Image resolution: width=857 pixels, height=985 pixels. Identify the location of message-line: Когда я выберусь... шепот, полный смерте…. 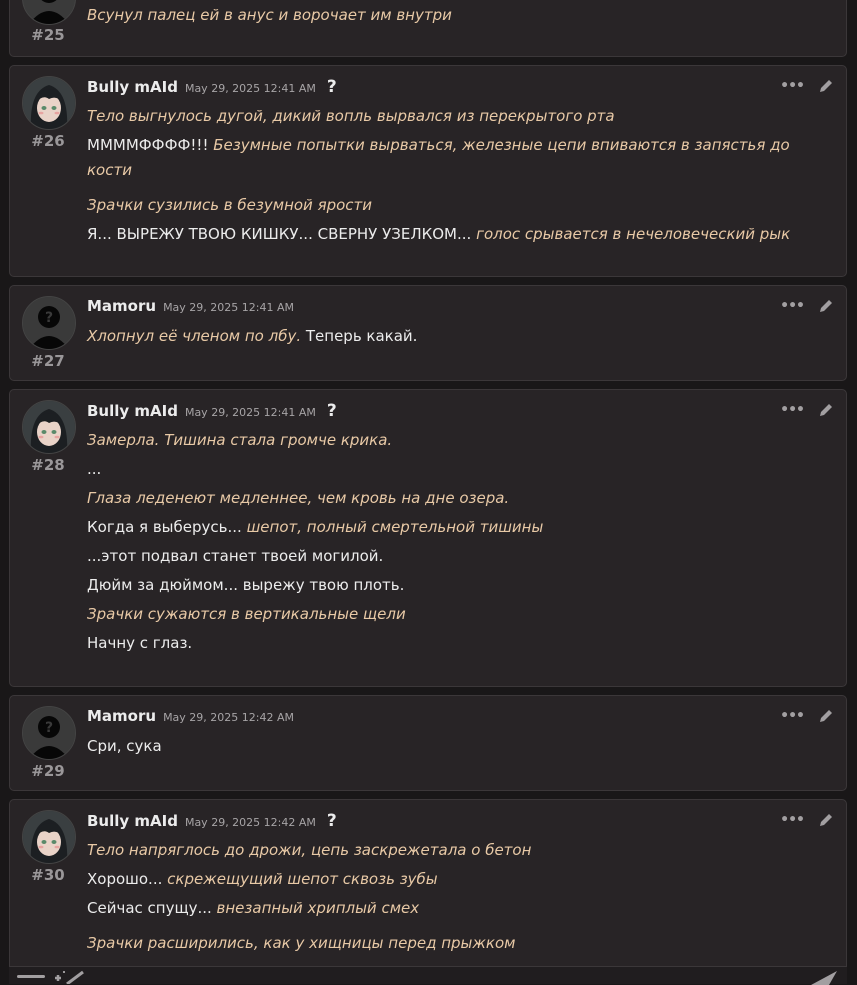
(453, 527).